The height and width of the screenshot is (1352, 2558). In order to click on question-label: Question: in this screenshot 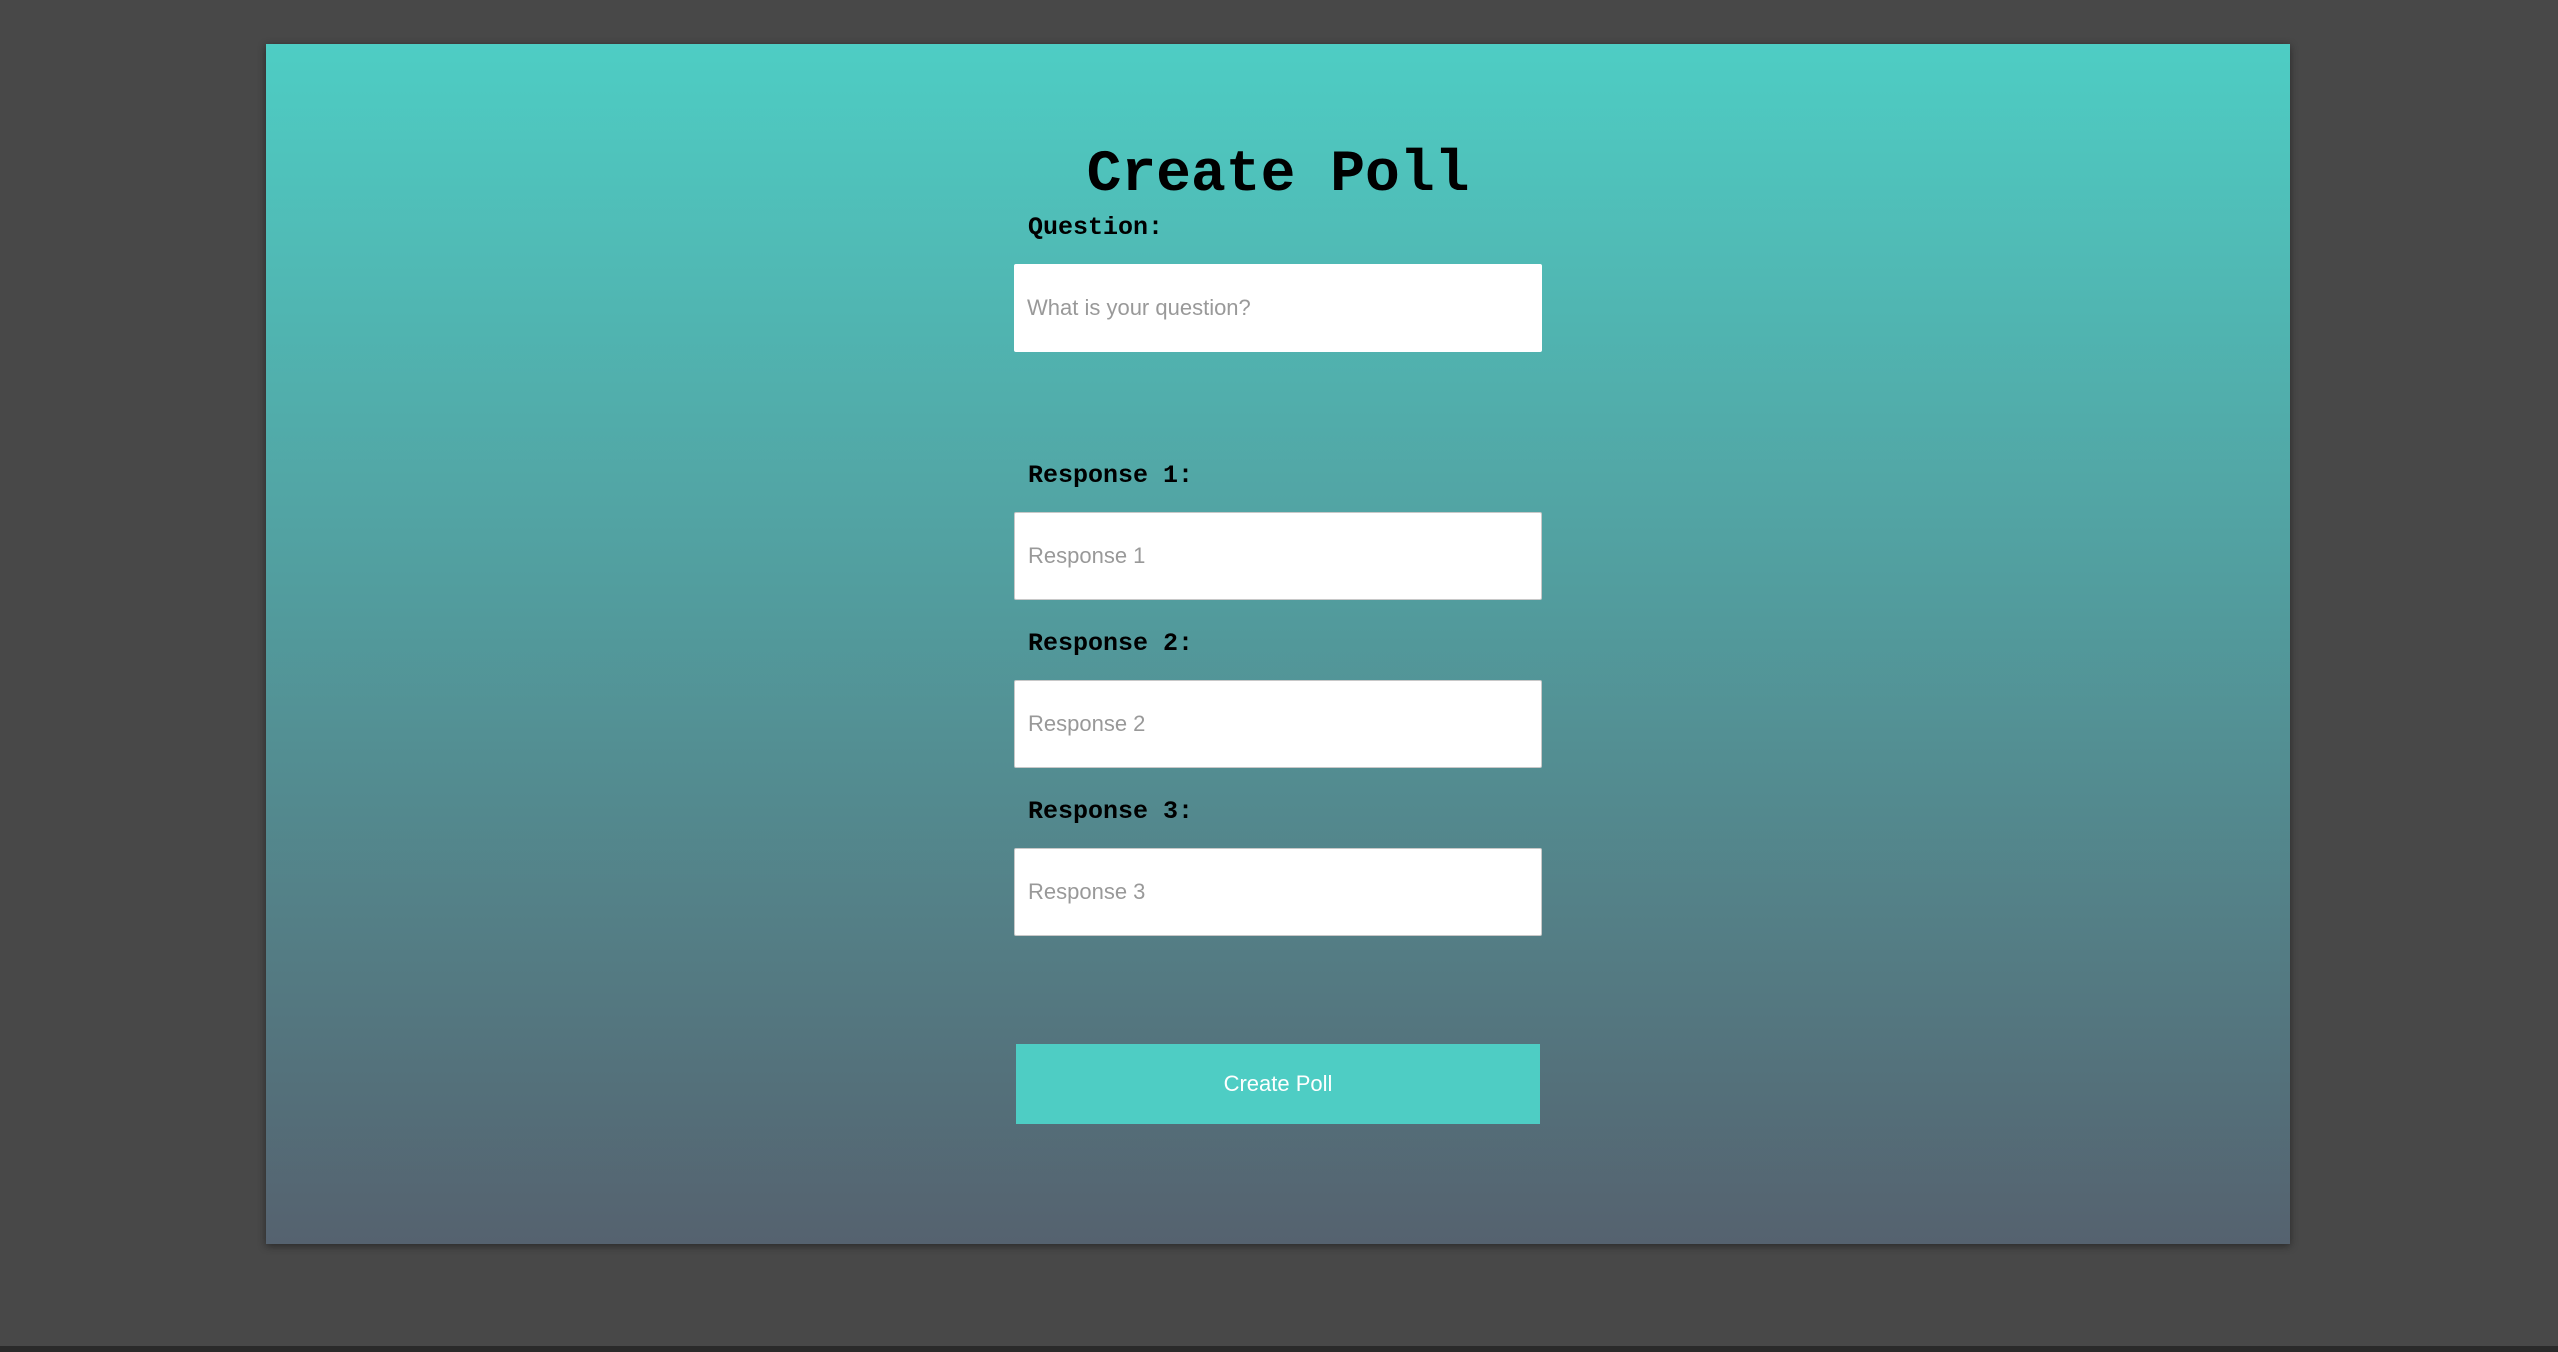, I will do `click(1096, 227)`.